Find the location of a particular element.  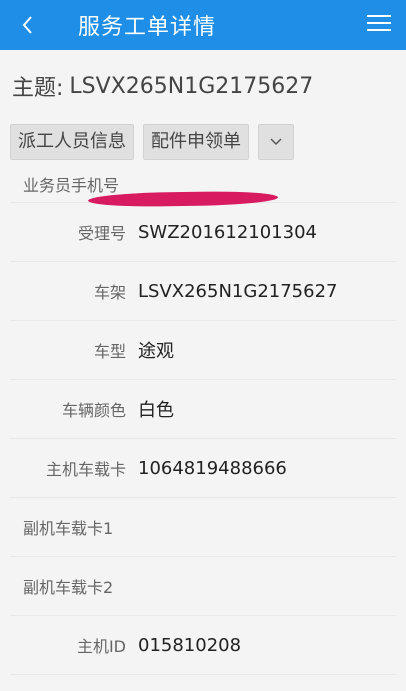

subject-value: LSVX265N1G2175627 is located at coordinates (191, 86).